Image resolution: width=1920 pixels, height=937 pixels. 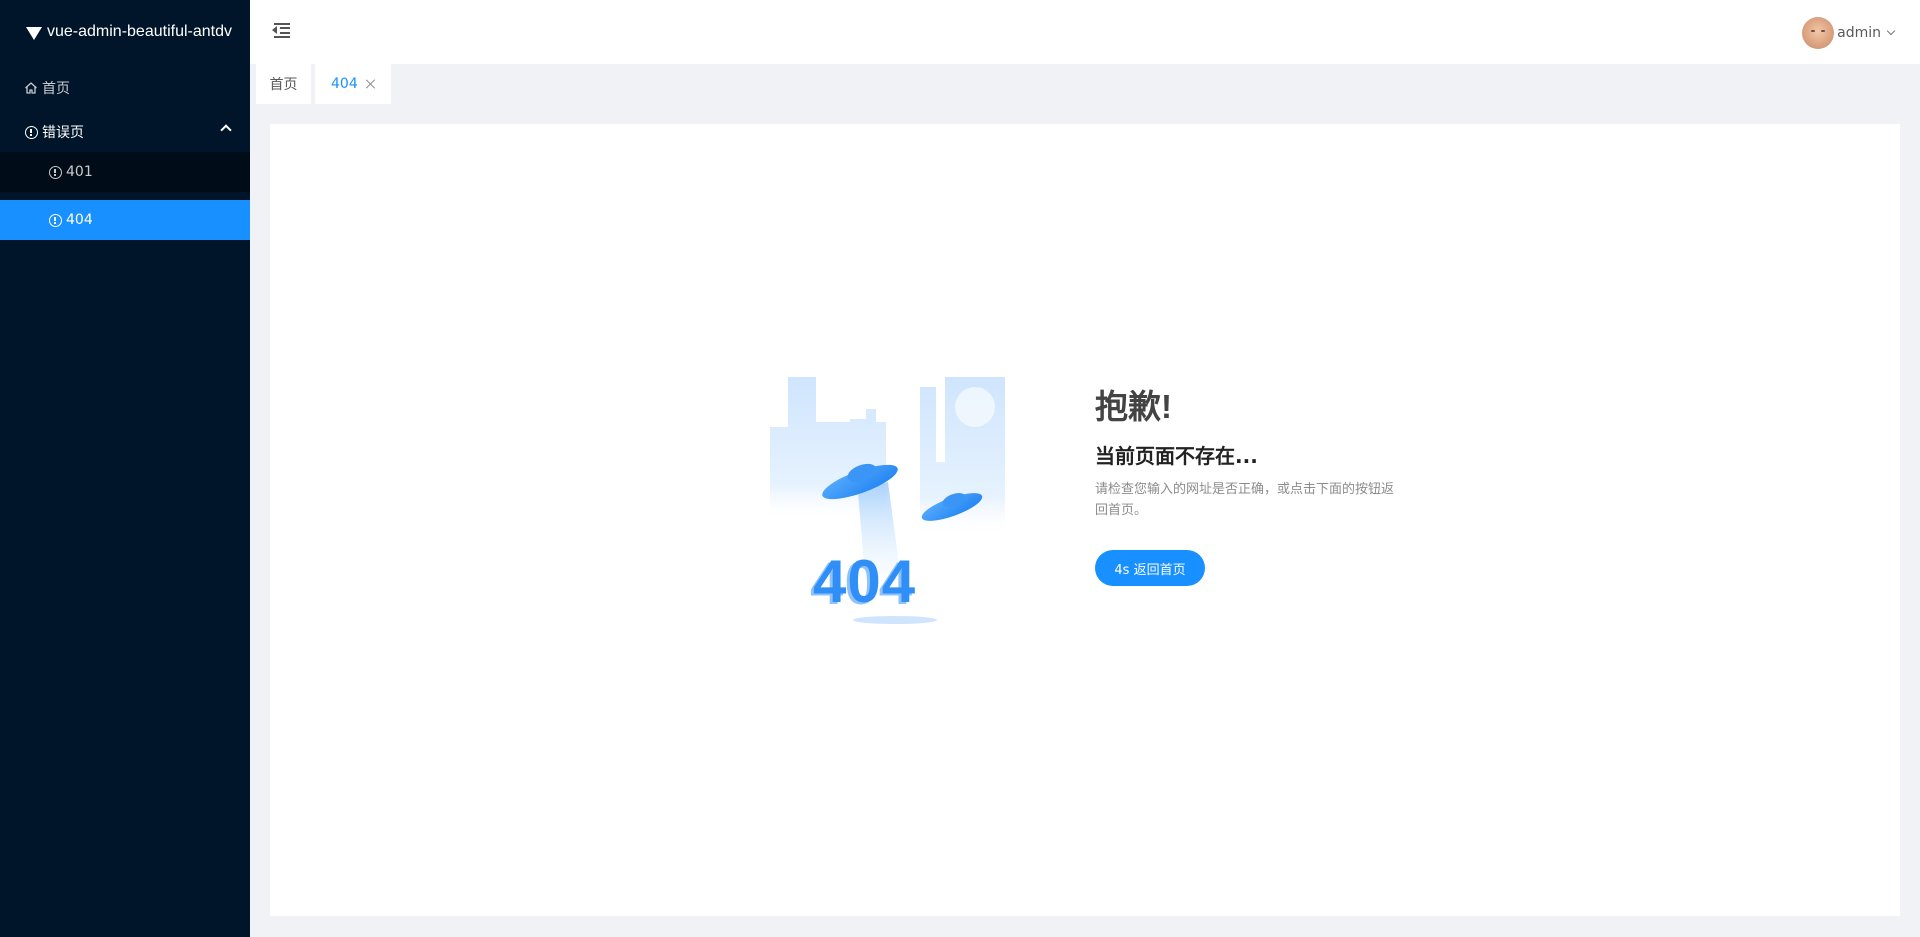 I want to click on chevron-up-icon, so click(x=226, y=130).